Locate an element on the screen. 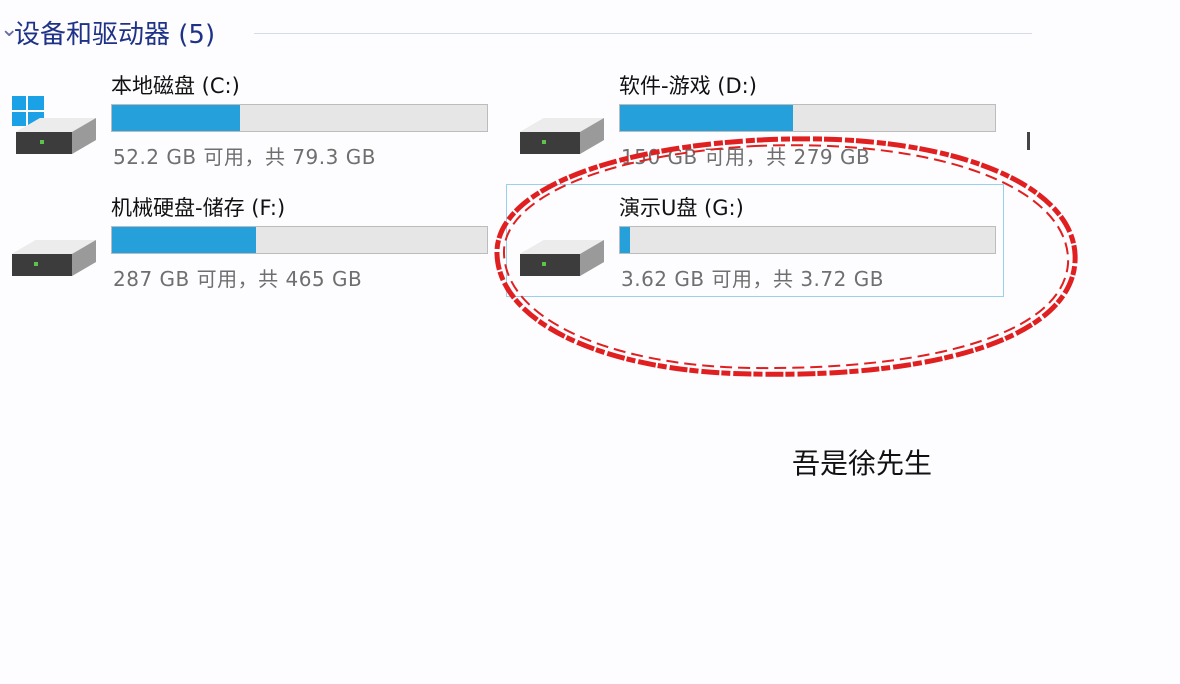  drive-item-c: 本地磁盘 (C:) 52.2 GB 可用，共 79.3 GB is located at coordinates (249, 126).